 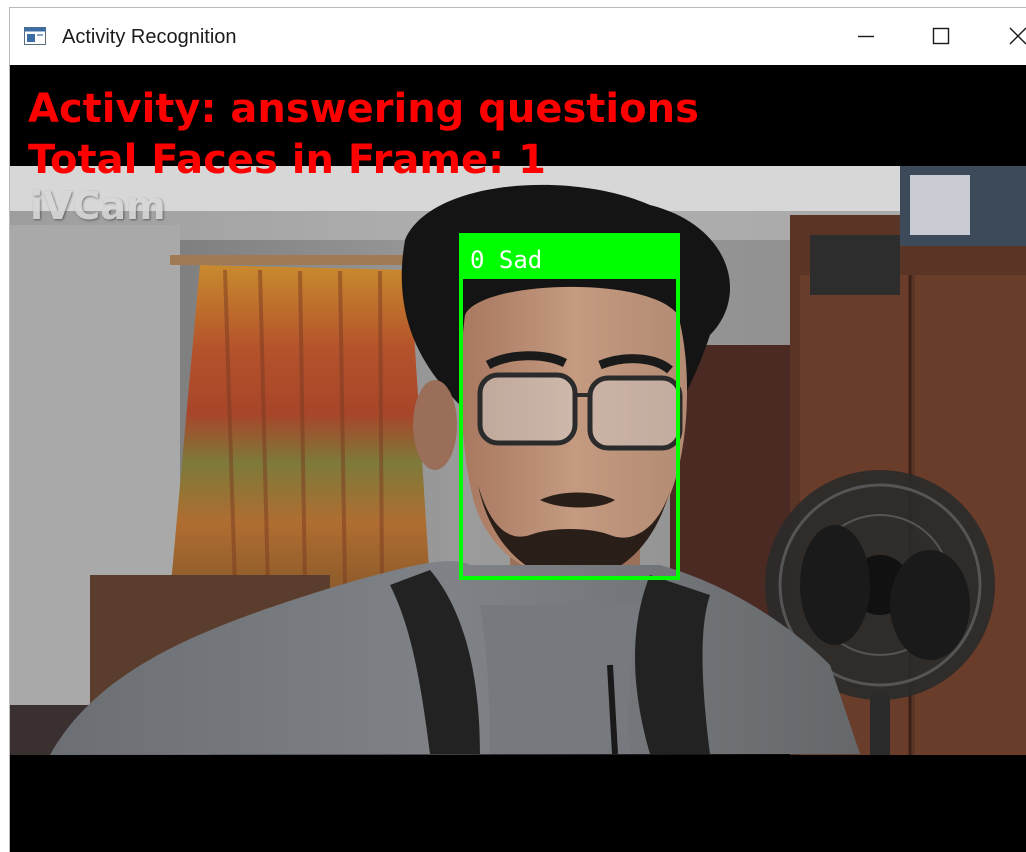 I want to click on close-icon, so click(x=1017, y=36).